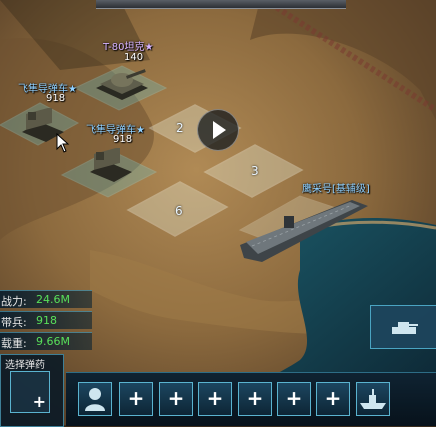 This screenshot has width=436, height=427. I want to click on combat-power-row: 战力: 24.6M, so click(46, 299).